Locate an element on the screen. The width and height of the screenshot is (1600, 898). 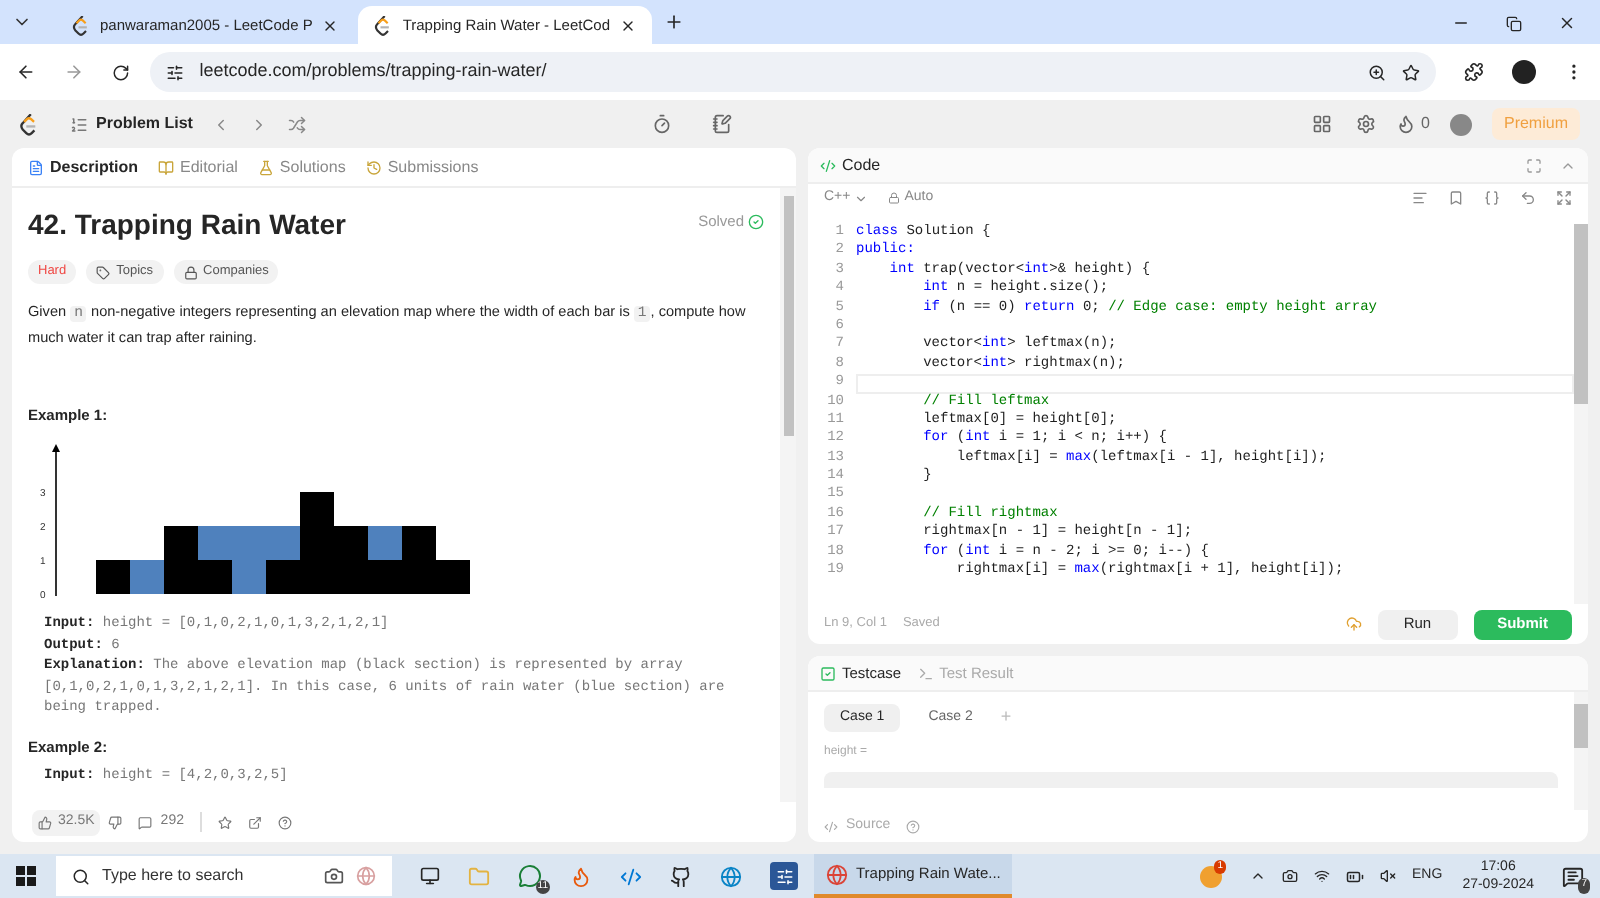
app-icon is located at coordinates (784, 876).